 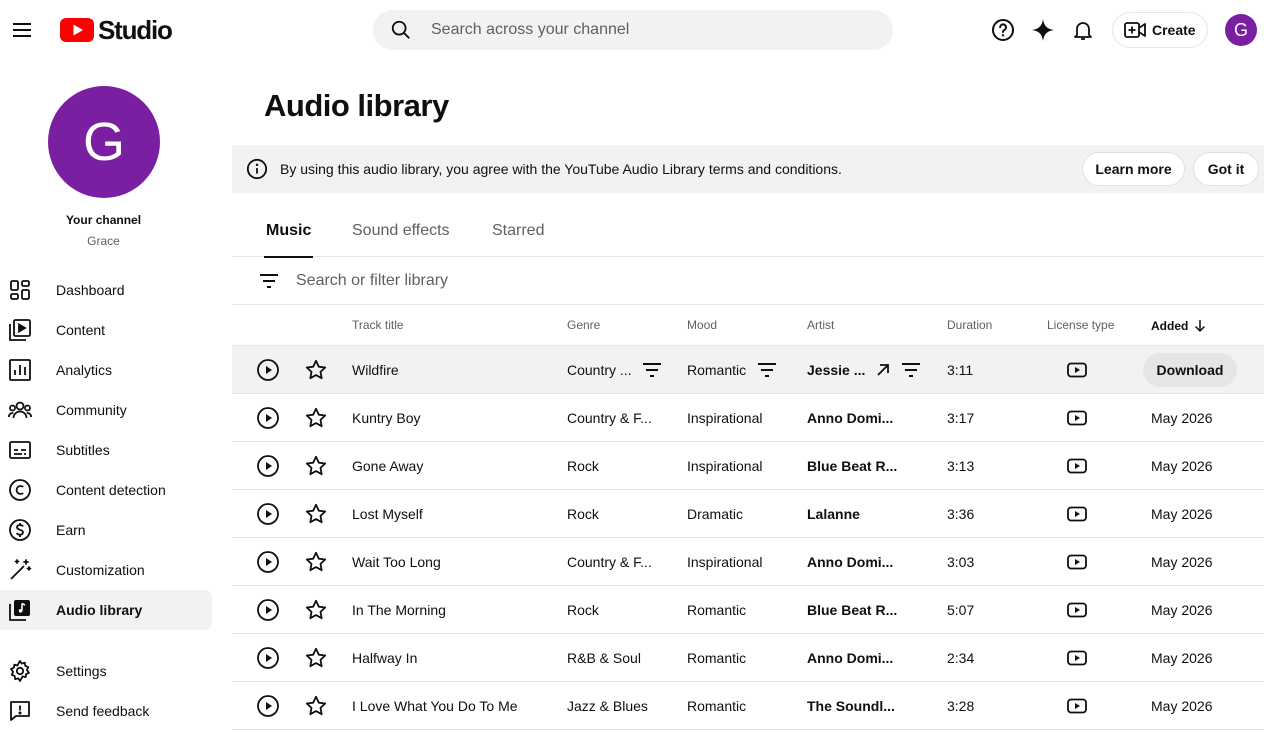 I want to click on page-title: Audio library, so click(x=356, y=105).